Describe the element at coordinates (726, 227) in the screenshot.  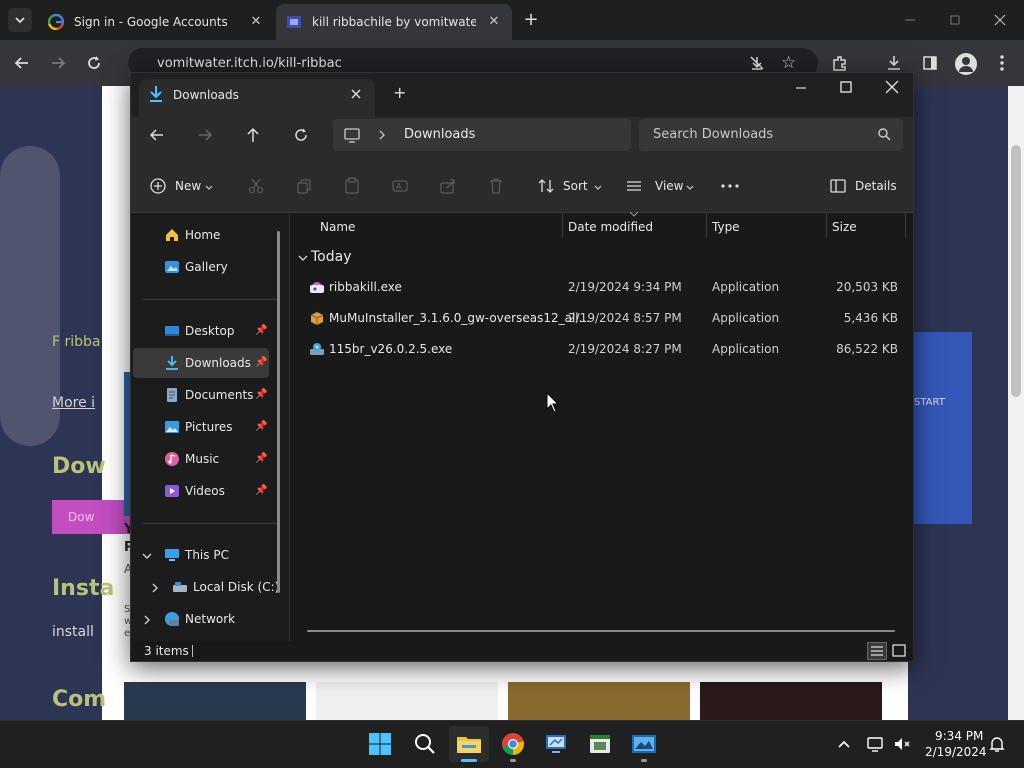
I see `column-header-type: Type` at that location.